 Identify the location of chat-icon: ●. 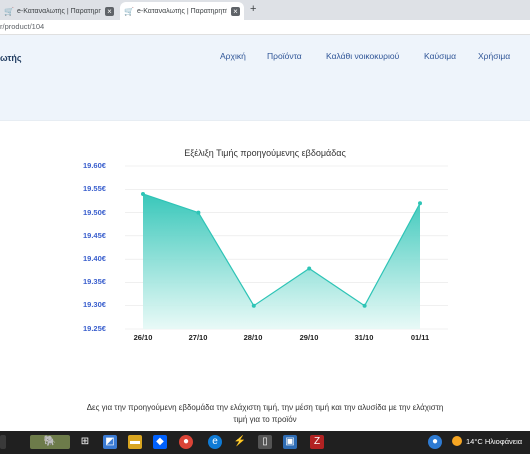
(435, 442).